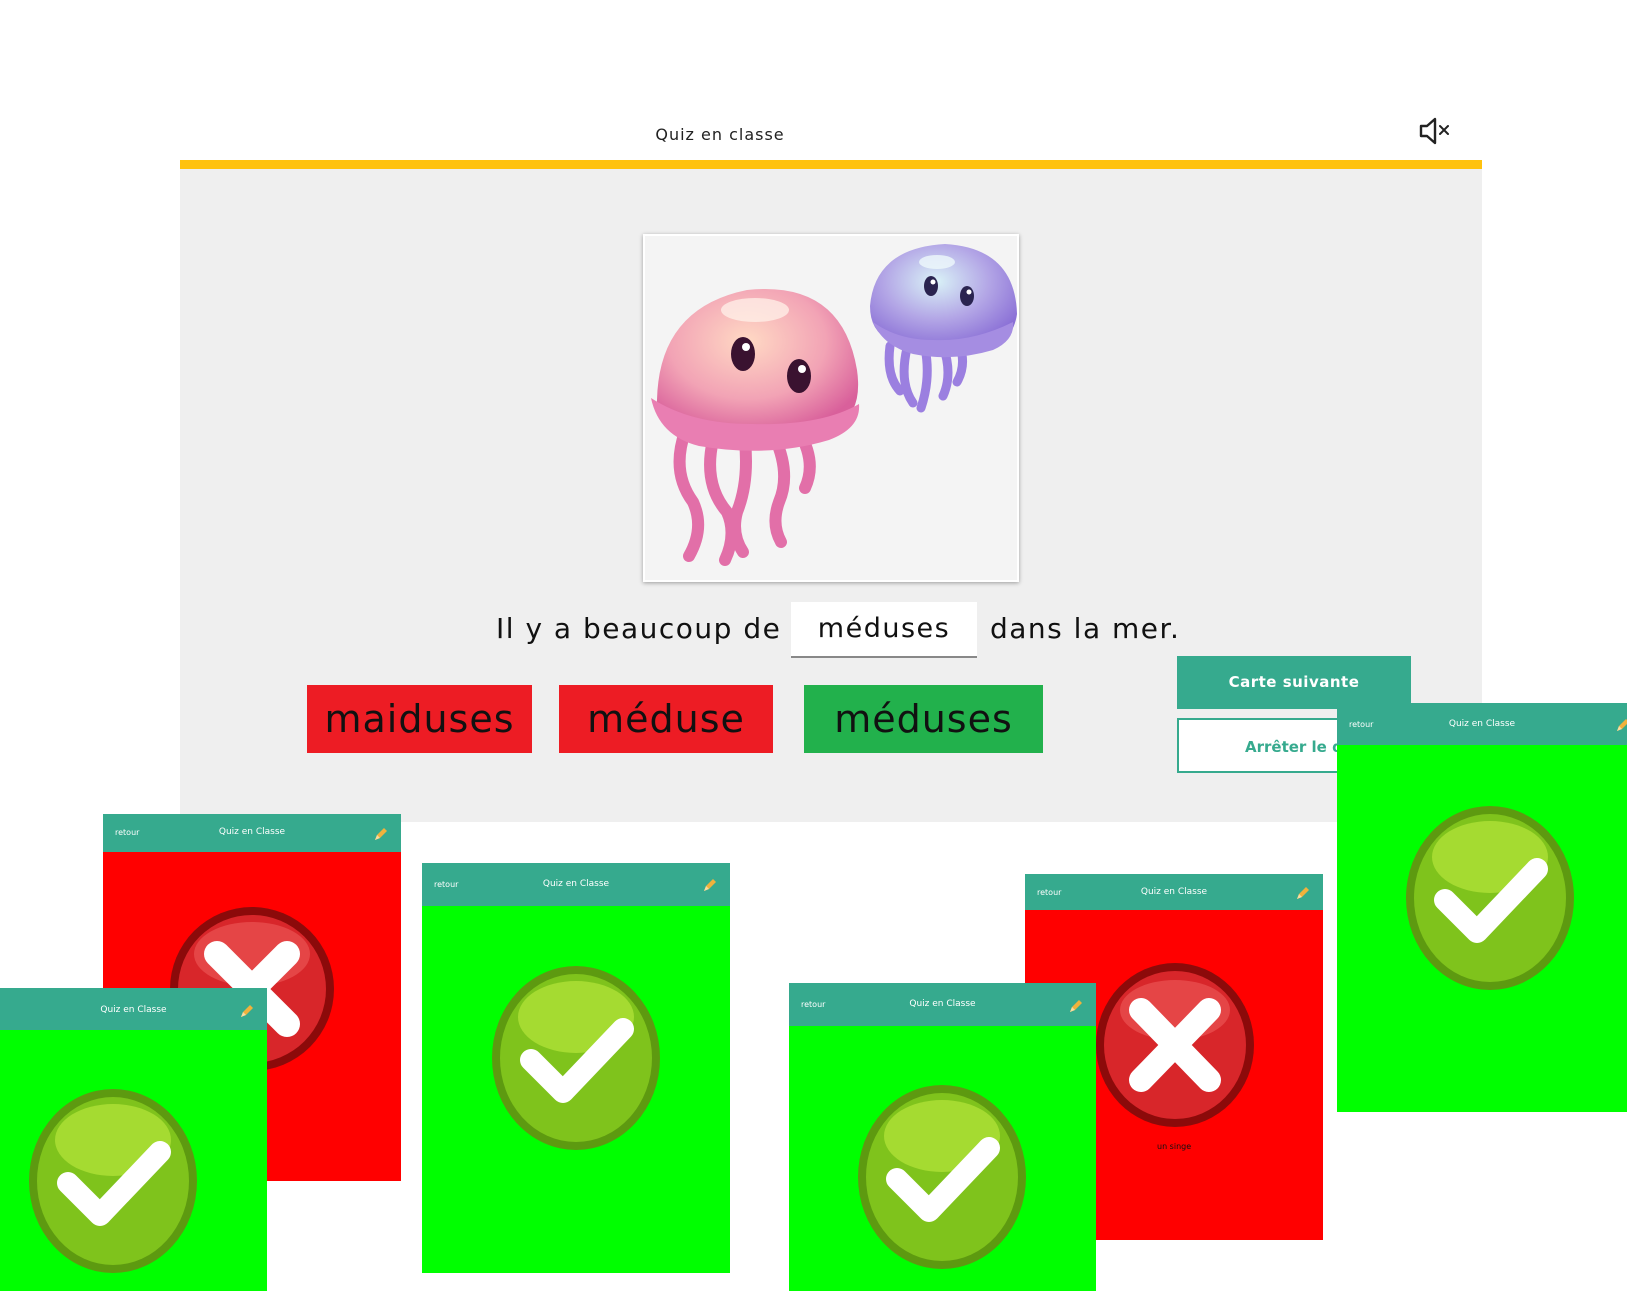 The image size is (1627, 1291). I want to click on next-card-button: Carte suivante, so click(1294, 682).